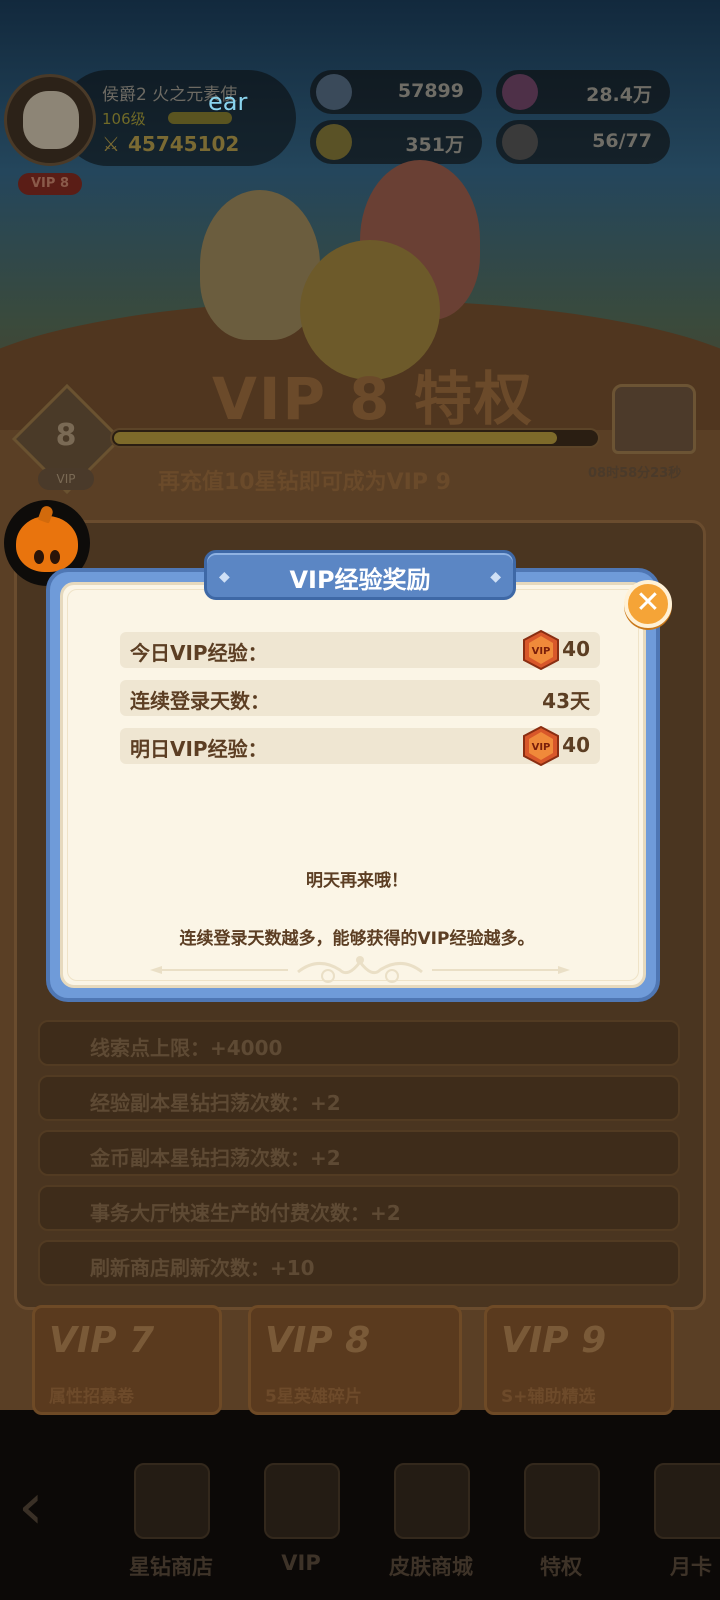 The image size is (720, 1600). Describe the element at coordinates (111, 144) in the screenshot. I see `crossed-swords-icon: ⚔` at that location.